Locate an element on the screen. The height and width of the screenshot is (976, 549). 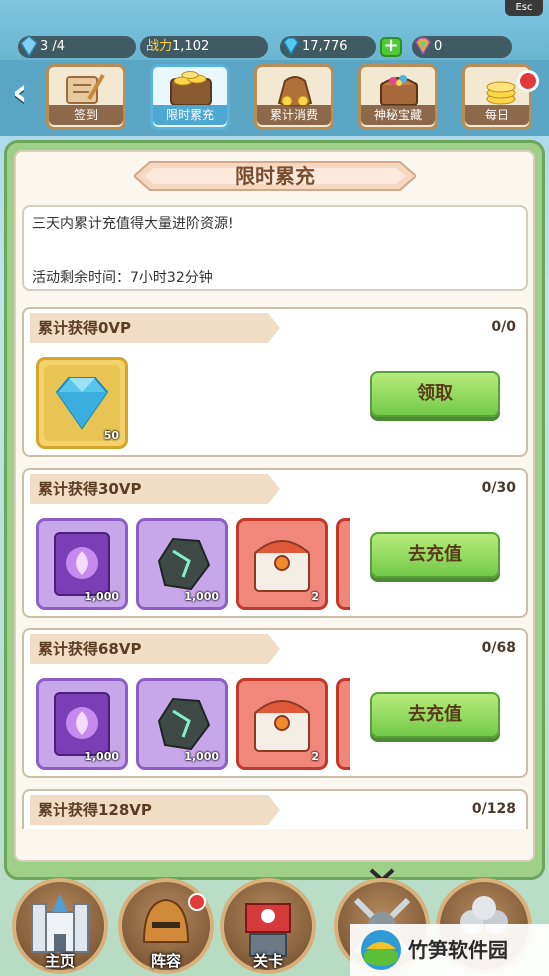
tab-label: 签到 is located at coordinates (86, 115).